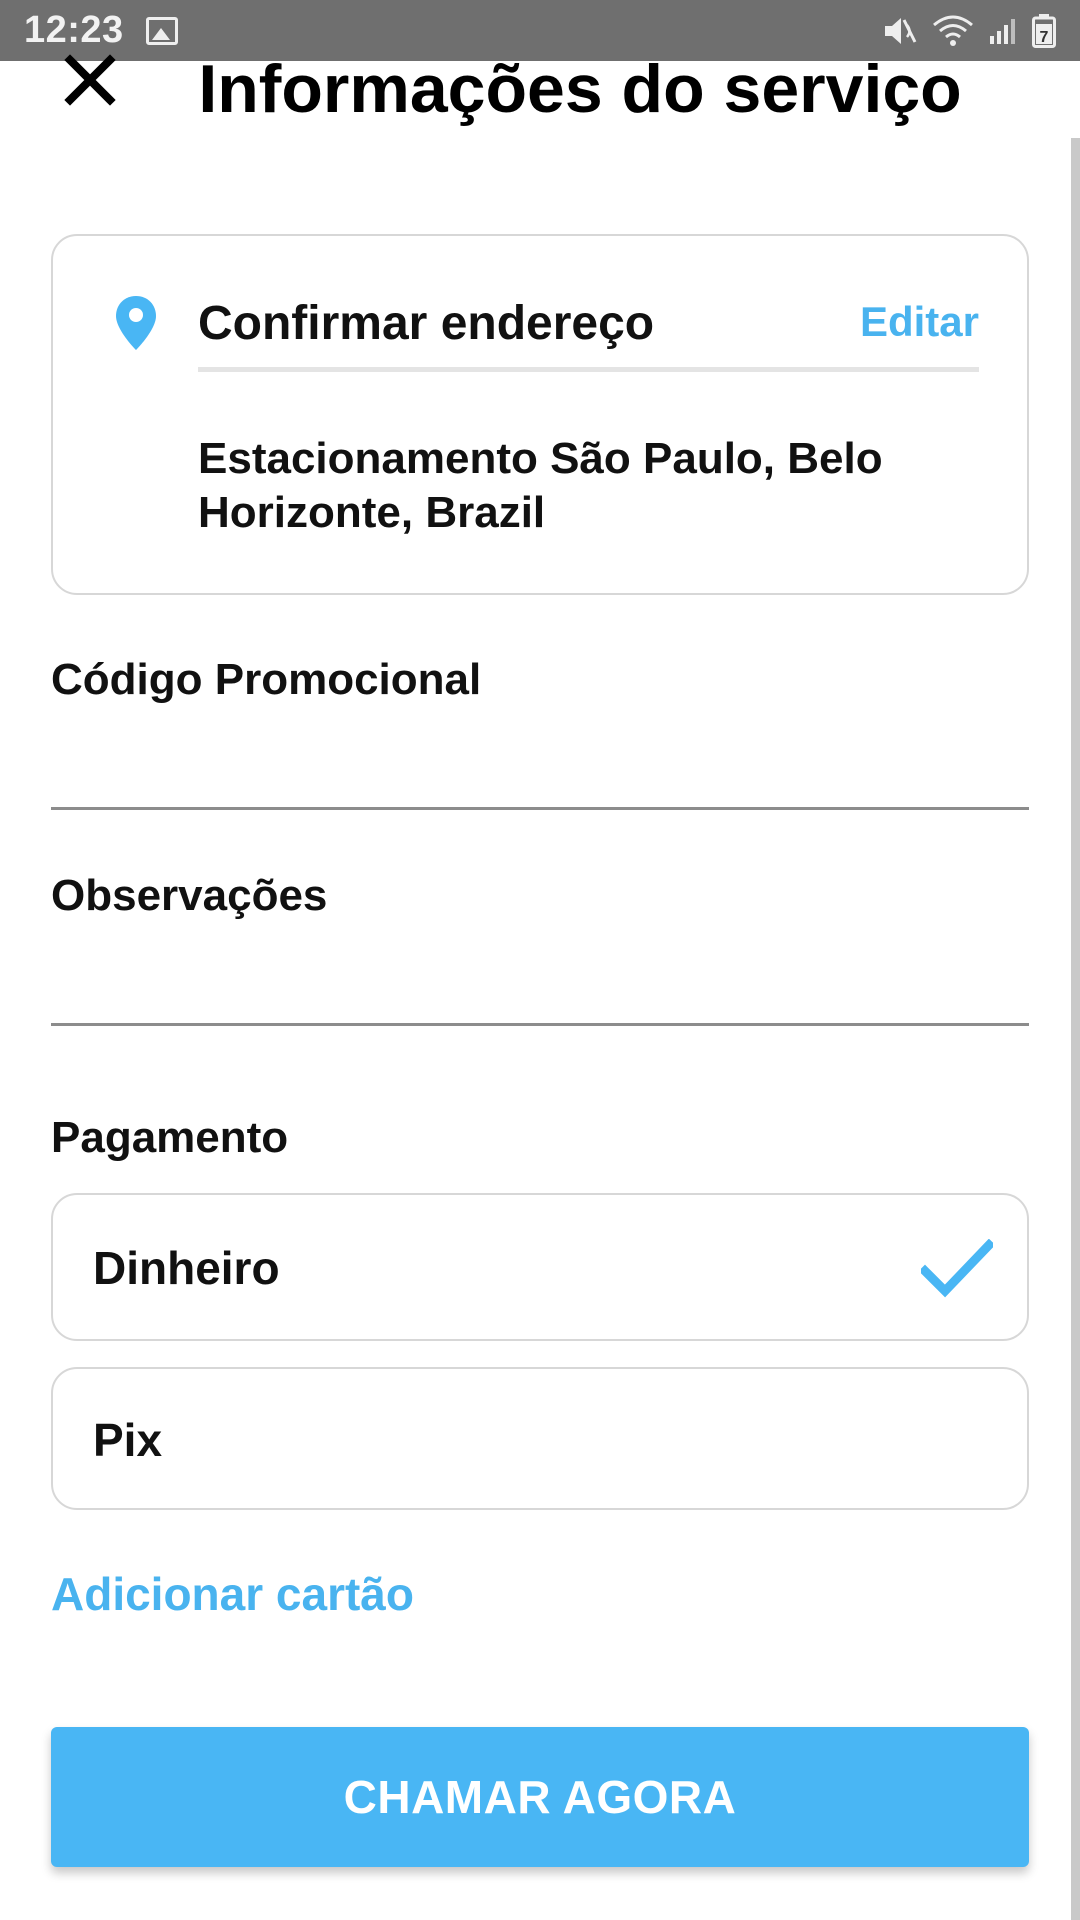 The image size is (1080, 1920). Describe the element at coordinates (161, 30) in the screenshot. I see `gallery-icon` at that location.